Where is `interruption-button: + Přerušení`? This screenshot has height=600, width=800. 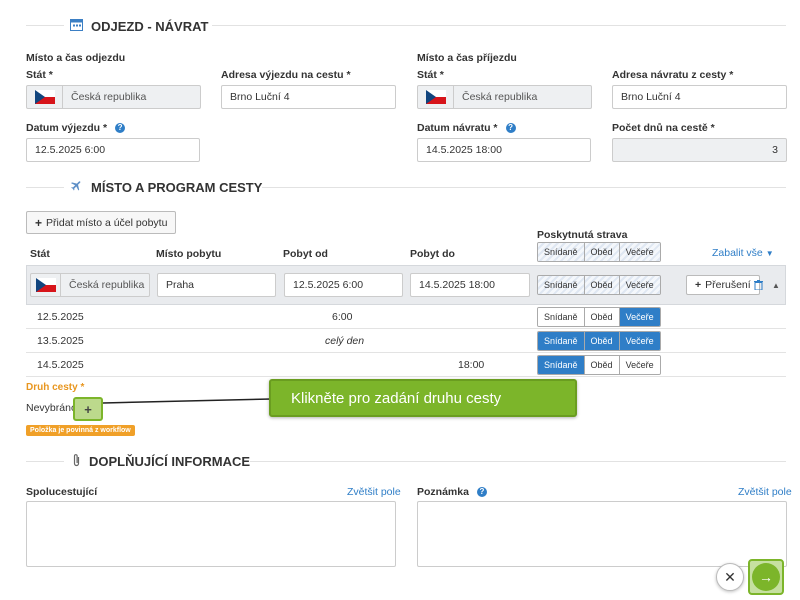 interruption-button: + Přerušení is located at coordinates (723, 285).